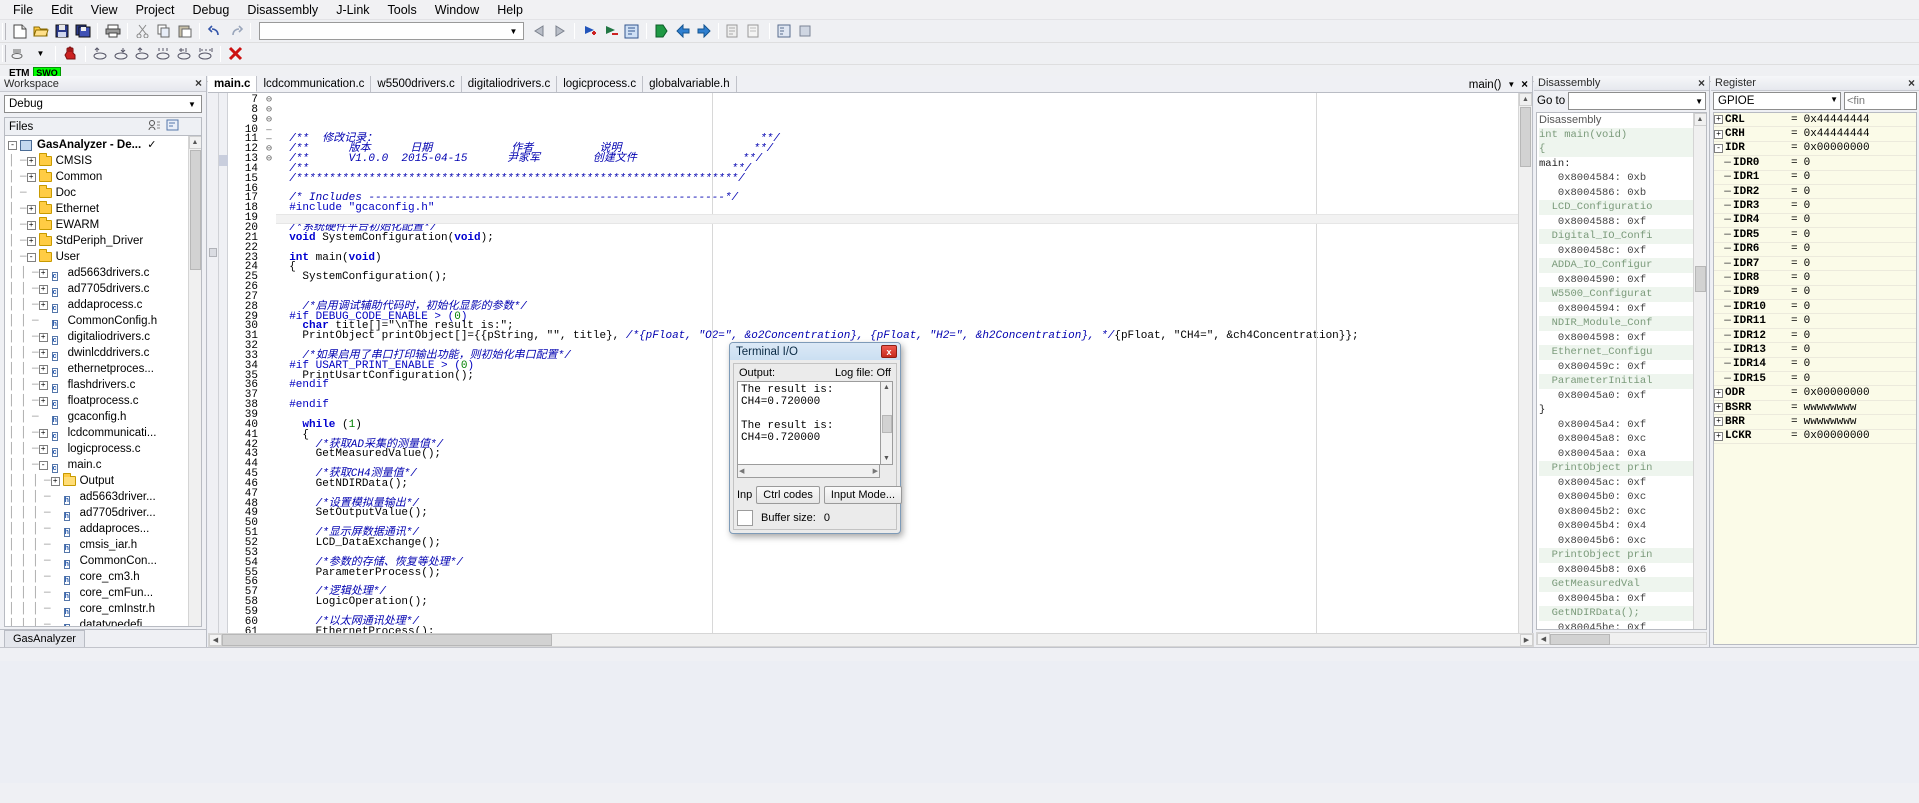 This screenshot has width=1919, height=803. I want to click on register-row: — IDR9 = 0, so click(1815, 293).